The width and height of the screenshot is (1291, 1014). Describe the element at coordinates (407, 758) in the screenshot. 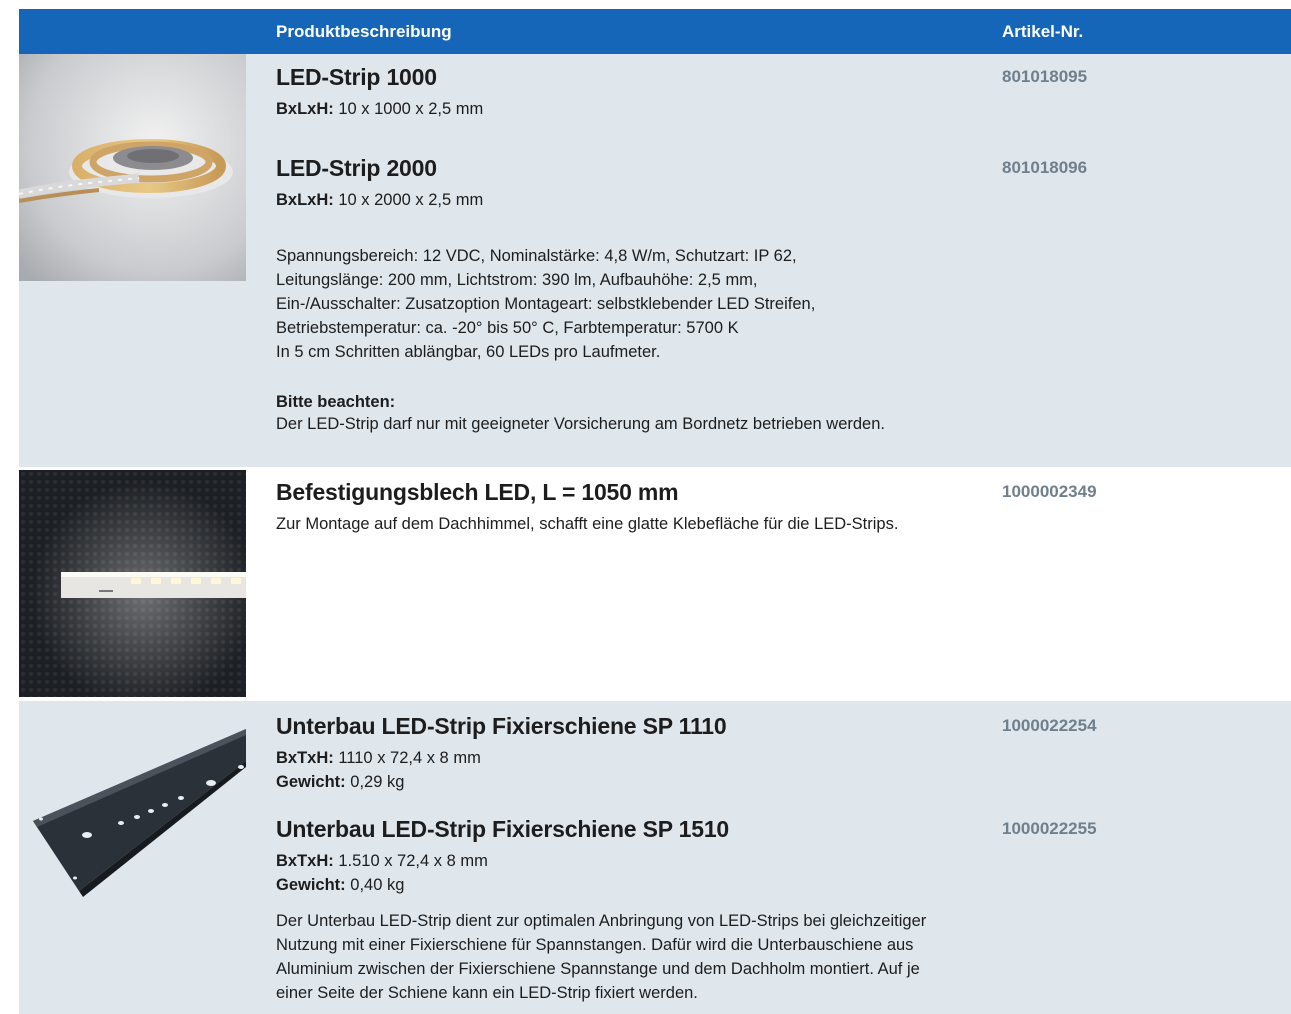

I see `dimensions-value: 1110 x 72,4 x 8 mm` at that location.